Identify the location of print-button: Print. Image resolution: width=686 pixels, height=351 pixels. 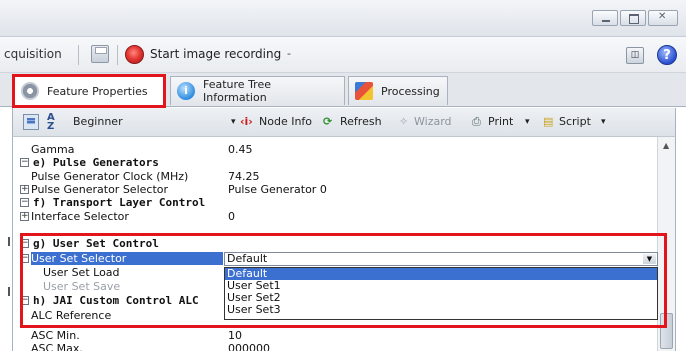
(500, 121).